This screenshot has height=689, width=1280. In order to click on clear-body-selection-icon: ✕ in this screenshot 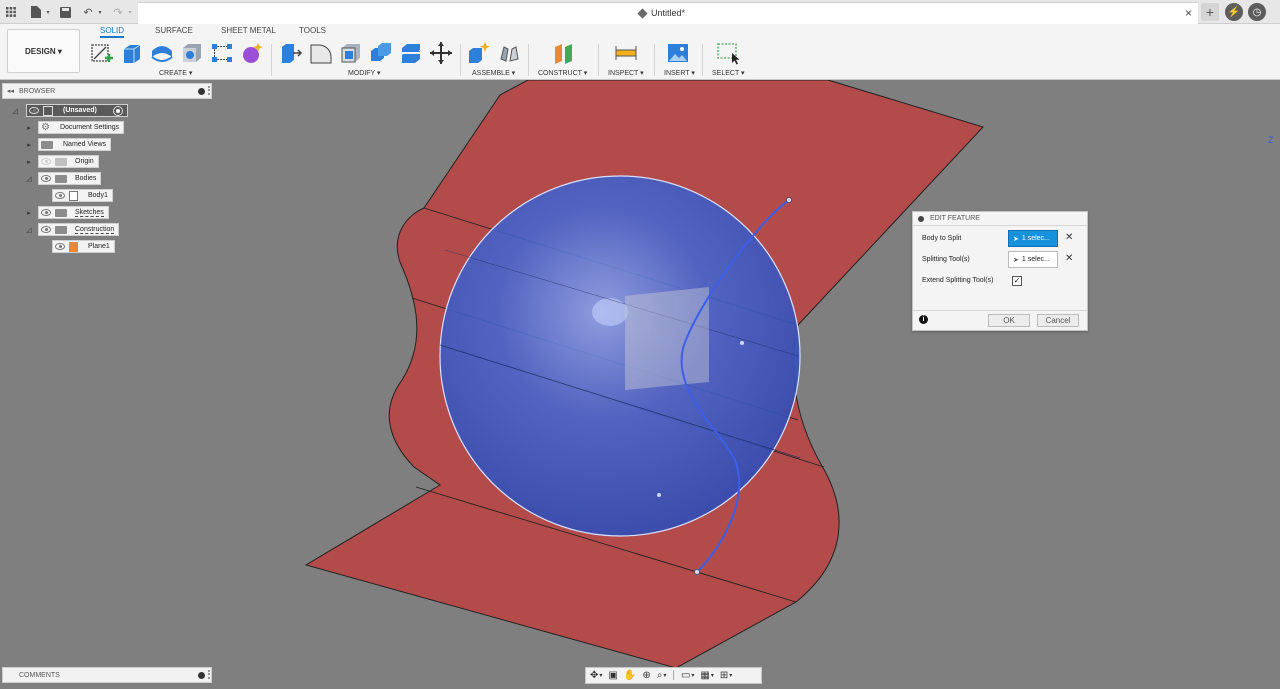, I will do `click(1069, 237)`.